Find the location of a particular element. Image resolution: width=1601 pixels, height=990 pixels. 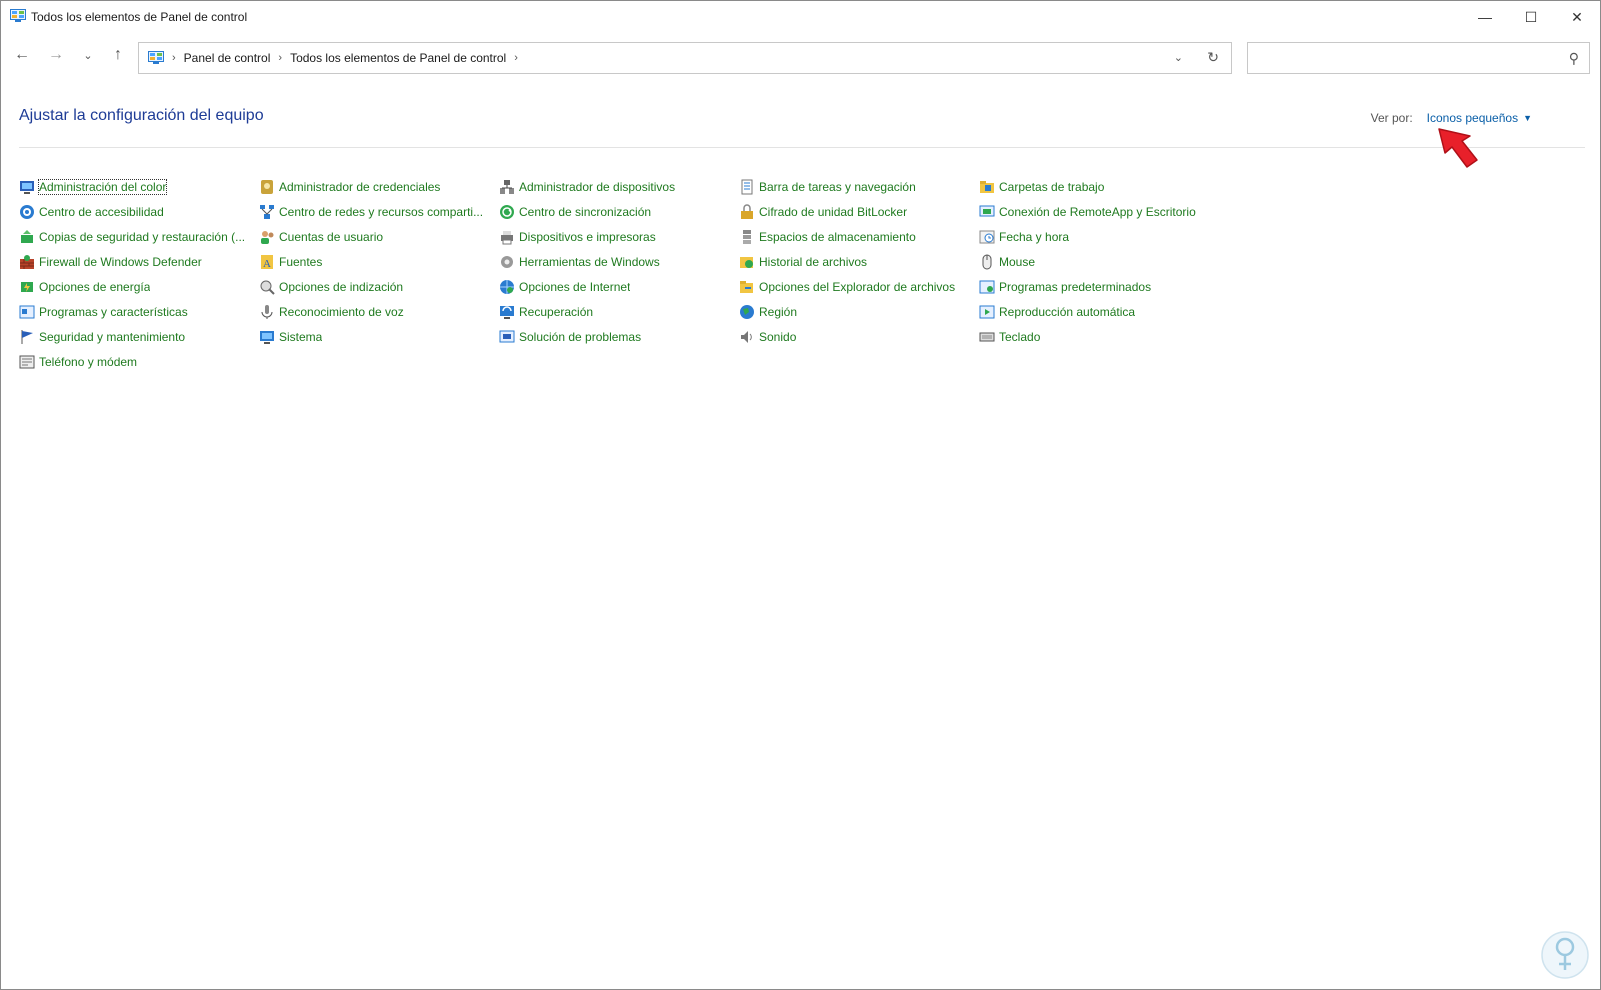

arrow-left-icon: ← is located at coordinates (22, 54).